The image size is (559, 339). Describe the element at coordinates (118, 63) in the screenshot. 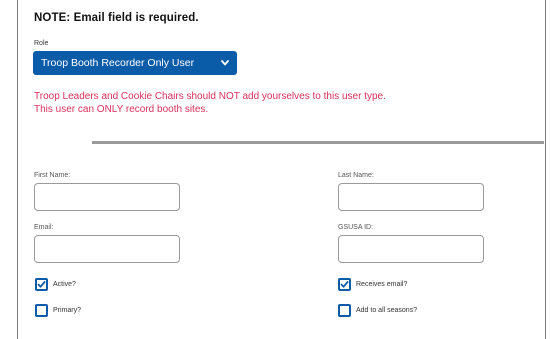

I see `role-select-value: Troop Booth Recorder Only User` at that location.